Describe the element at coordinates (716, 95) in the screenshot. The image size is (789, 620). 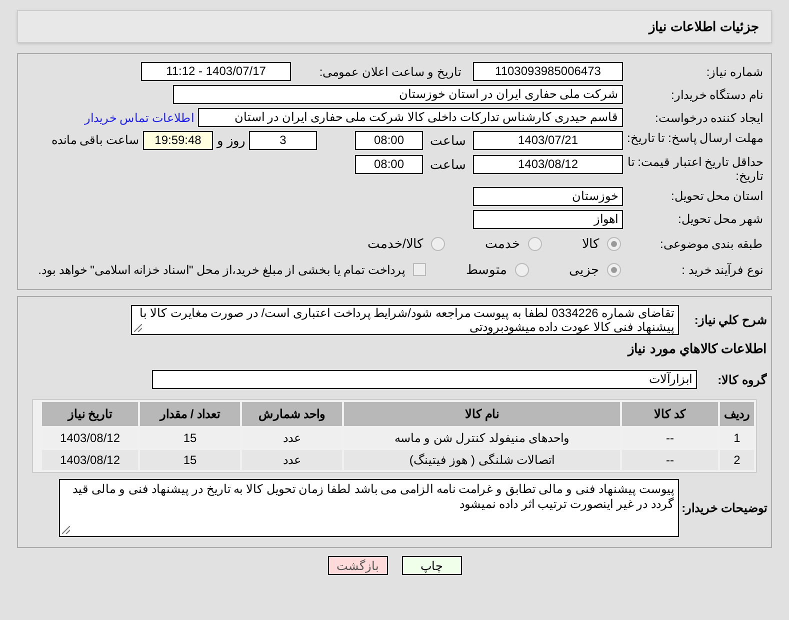
I see `field-label: نام دستگاه خریدار:` at that location.